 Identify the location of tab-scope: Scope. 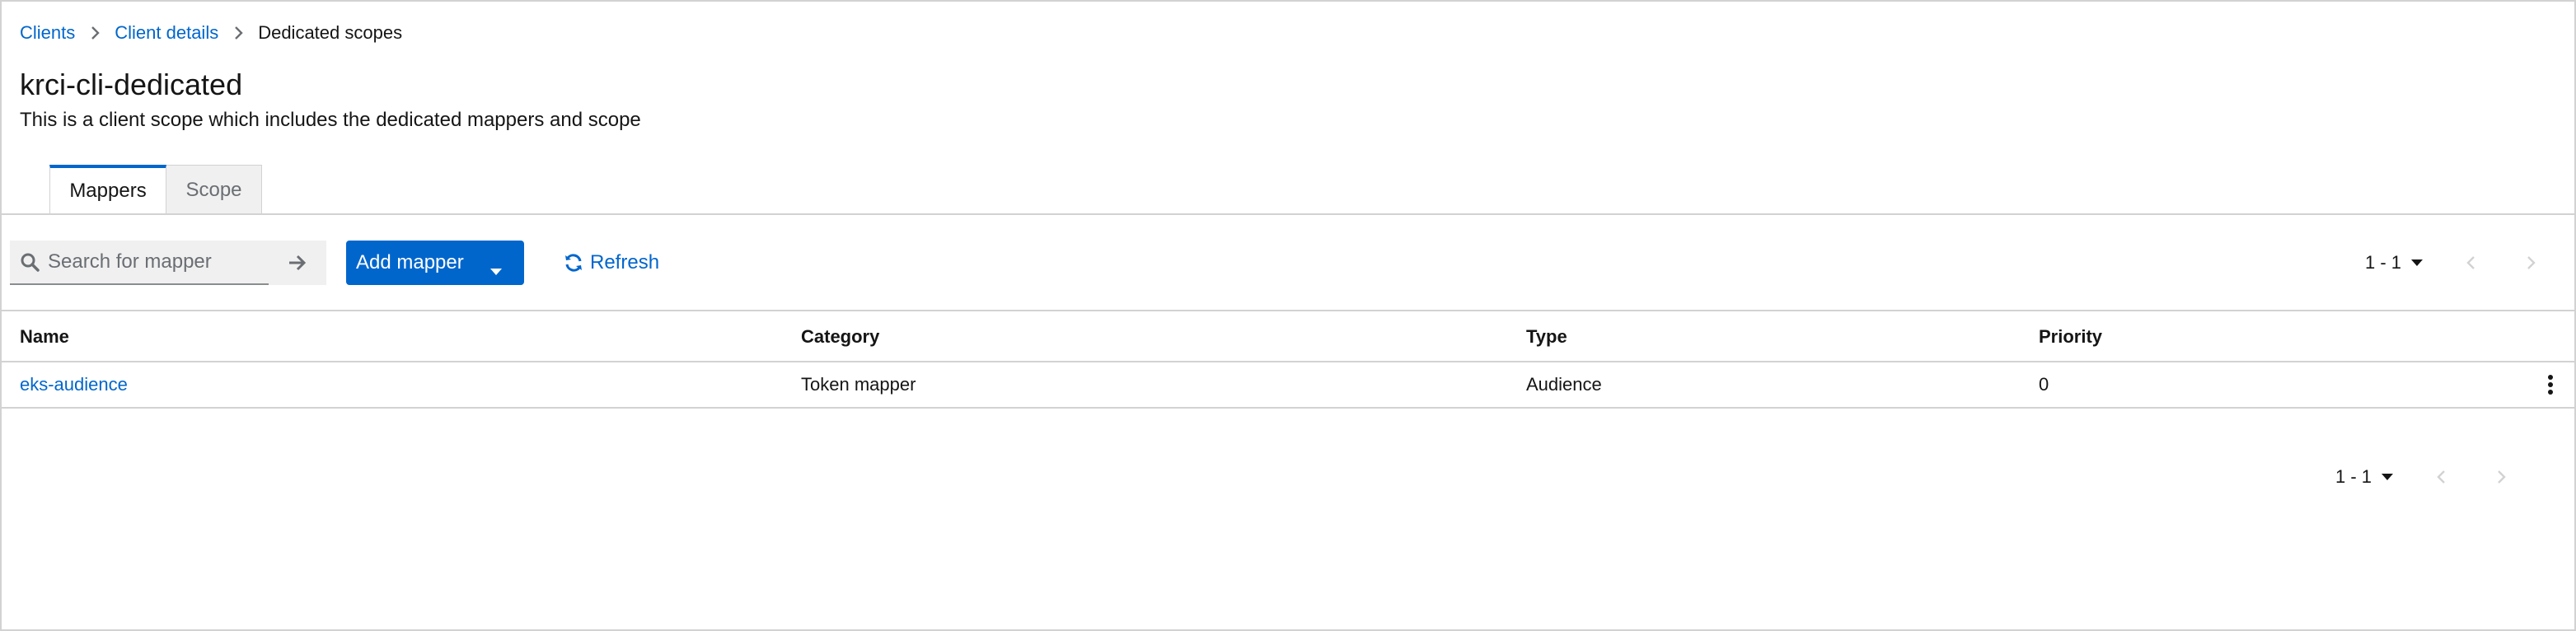
(214, 189).